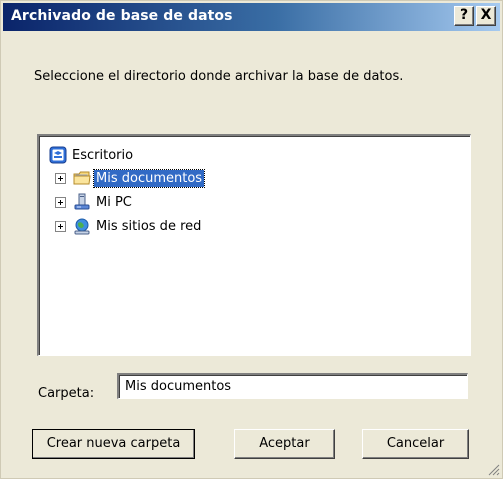 The height and width of the screenshot is (479, 503). Describe the element at coordinates (251, 17) in the screenshot. I see `title-bar: Archivado de base de datos ? X` at that location.